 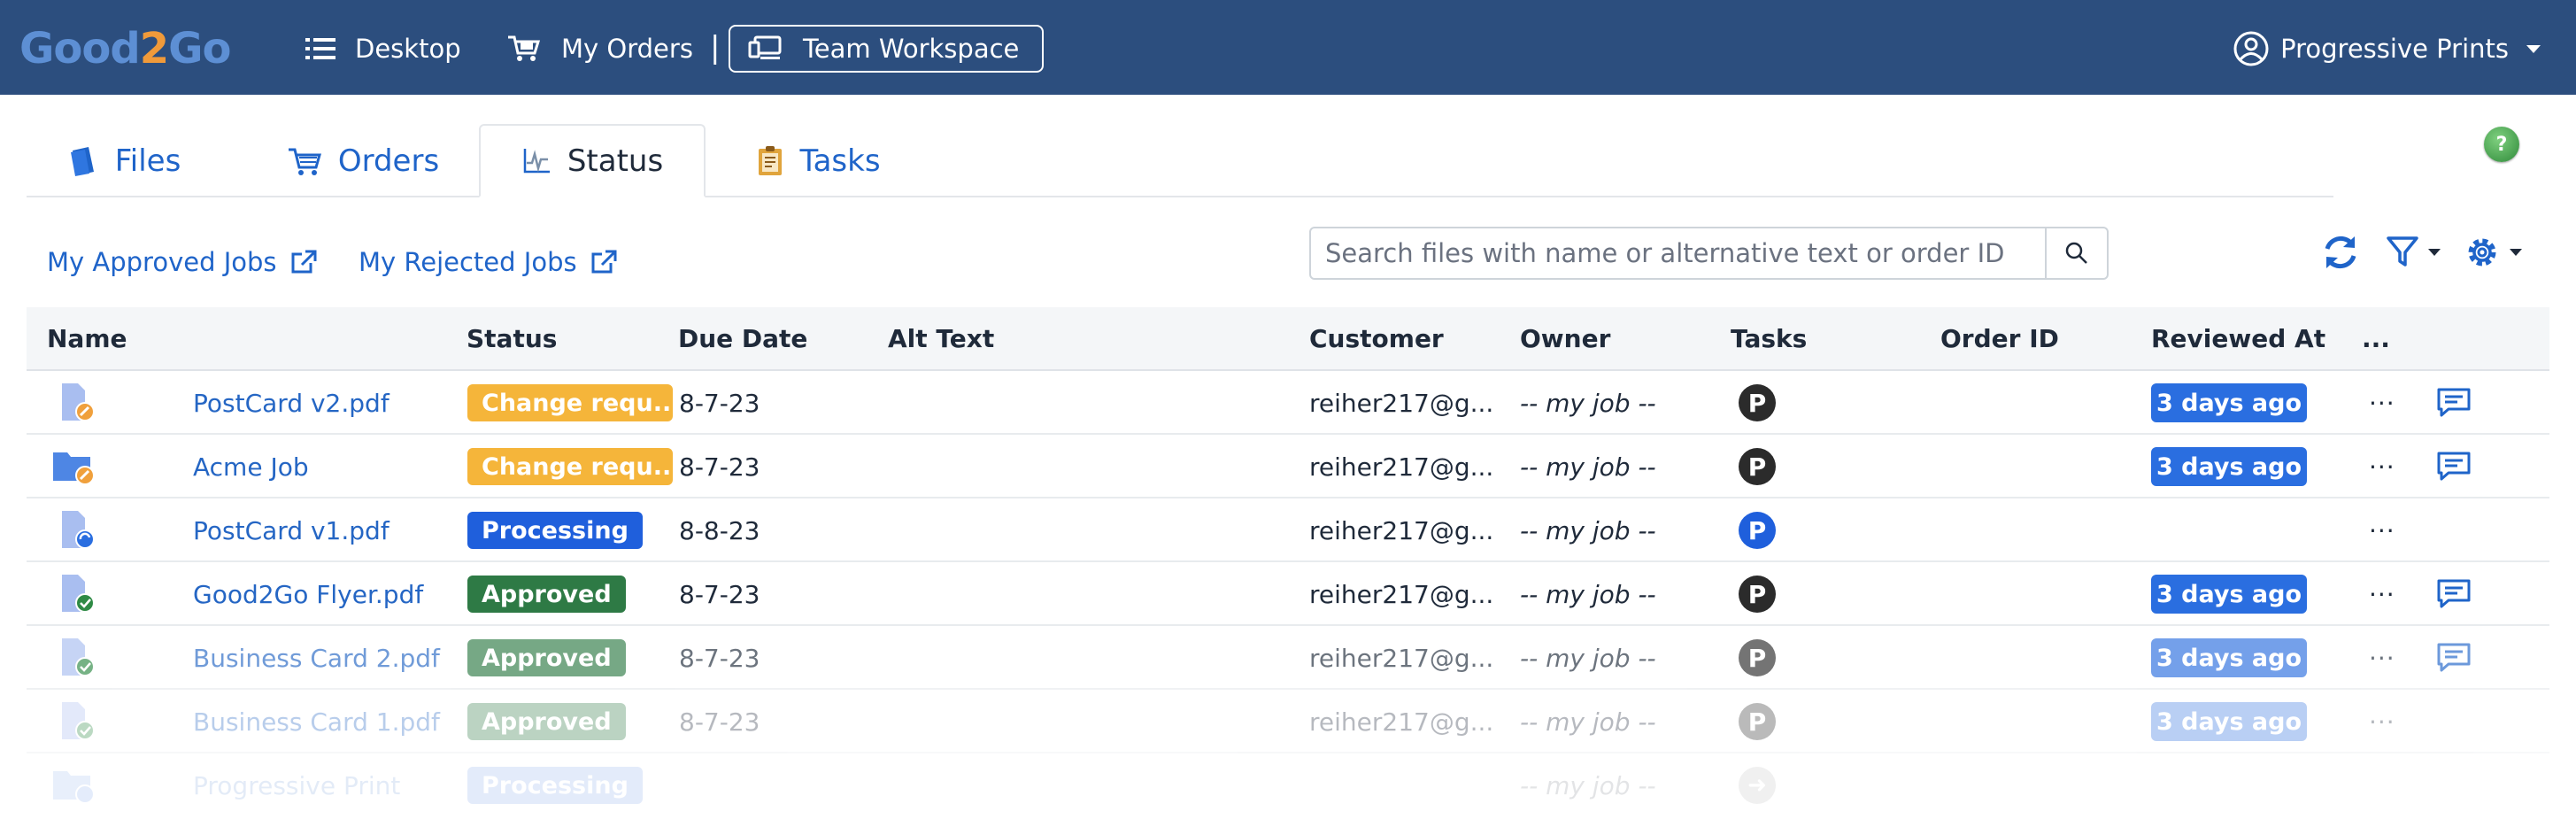 I want to click on file-name: PostCard v1.pdf, so click(x=291, y=530).